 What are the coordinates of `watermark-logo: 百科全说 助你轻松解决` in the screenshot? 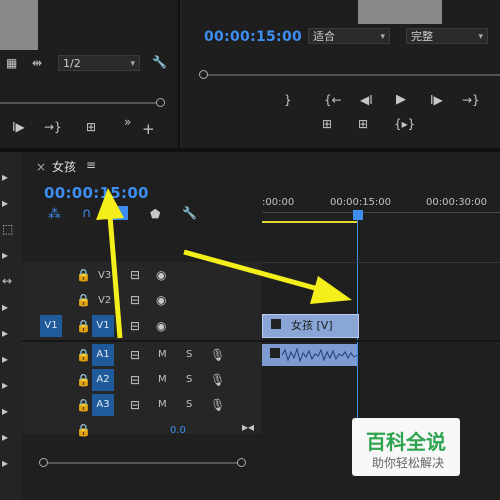 It's located at (406, 447).